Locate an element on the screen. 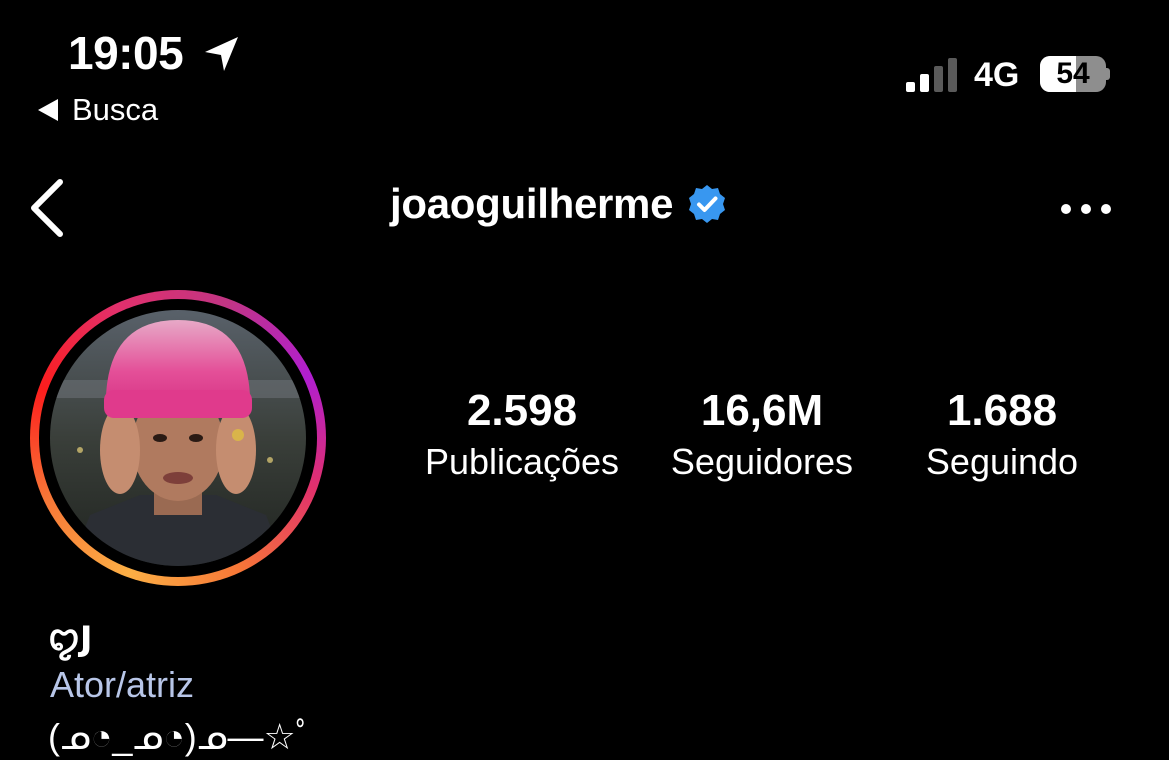  cellular-signal-icon is located at coordinates (931, 75).